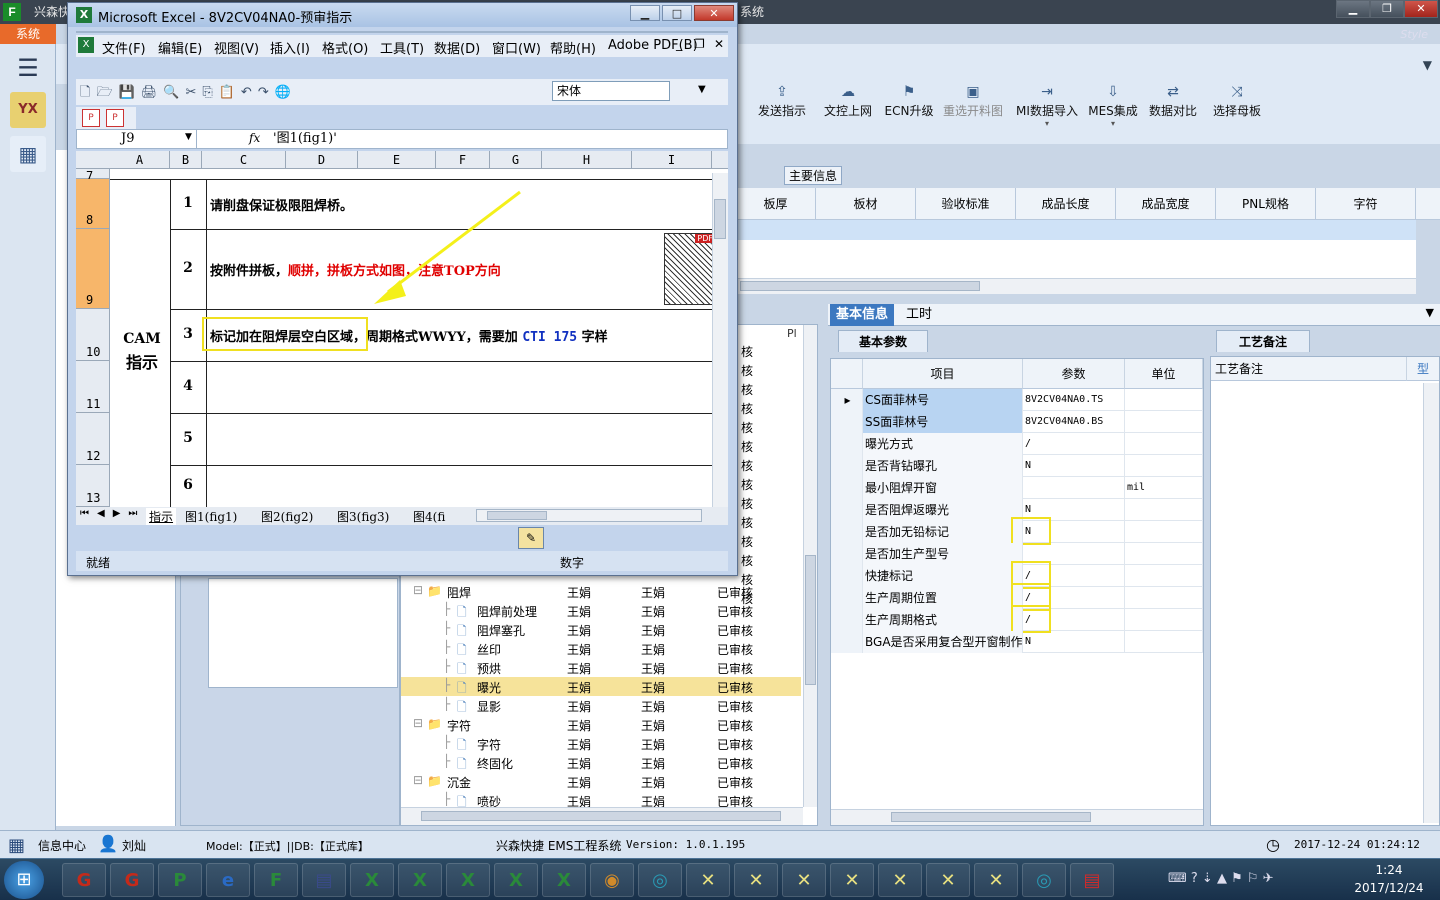  What do you see at coordinates (1221, 878) in the screenshot?
I see `tray-icons: ⌨ ? ⇣ ▲ ⚑ ⚐ ✈` at bounding box center [1221, 878].